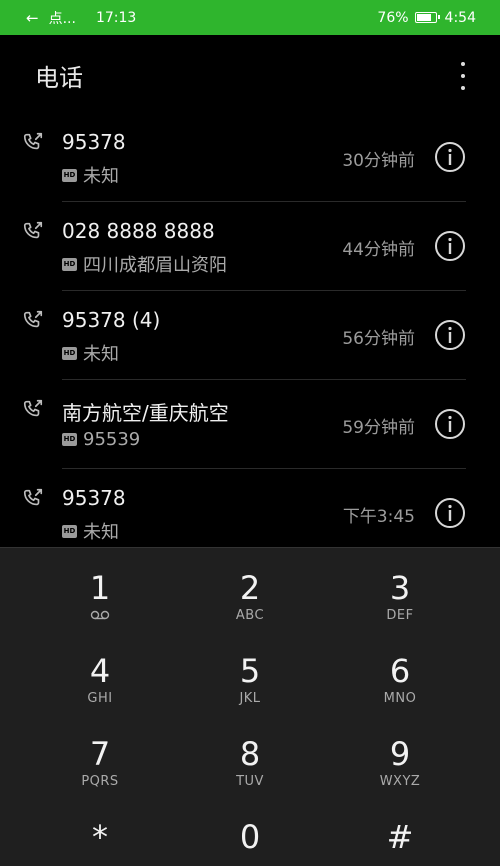 The height and width of the screenshot is (866, 500). I want to click on dialpad-key: 1, so click(100, 577).